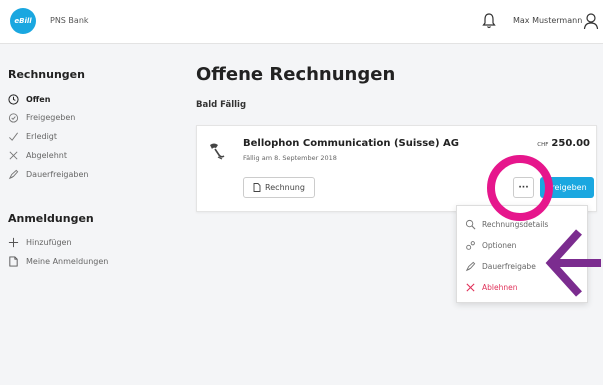 The image size is (603, 385). What do you see at coordinates (301, 22) in the screenshot?
I see `top-bar: eBill PNS Bank Max Mustermann` at bounding box center [301, 22].